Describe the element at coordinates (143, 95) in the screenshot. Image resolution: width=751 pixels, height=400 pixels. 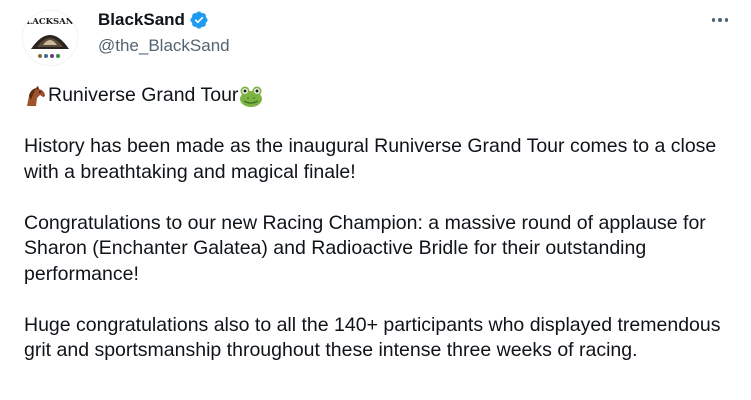
I see `tweet-title: Runiverse Grand Tour` at that location.